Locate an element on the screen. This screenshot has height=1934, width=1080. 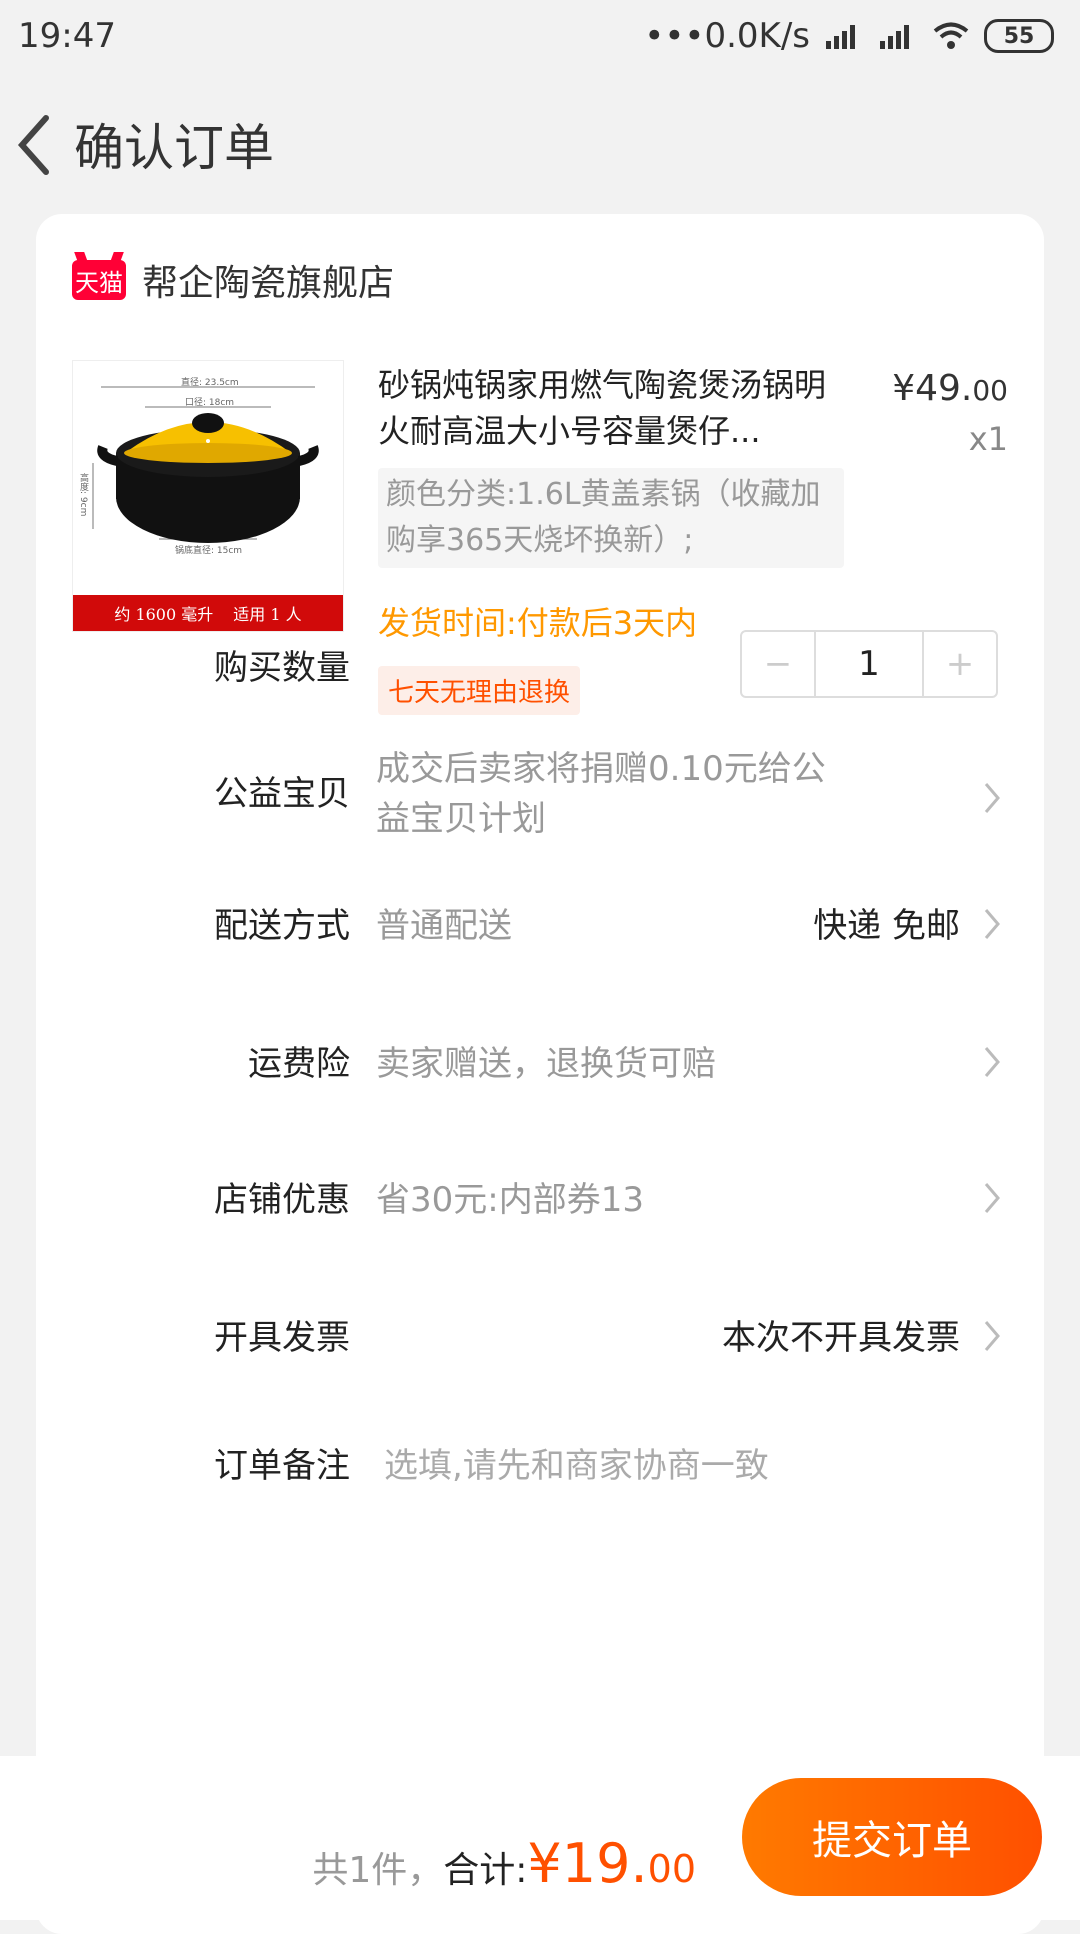
image-capacity-band: 约 1600 毫升 适用 1 人 is located at coordinates (208, 613).